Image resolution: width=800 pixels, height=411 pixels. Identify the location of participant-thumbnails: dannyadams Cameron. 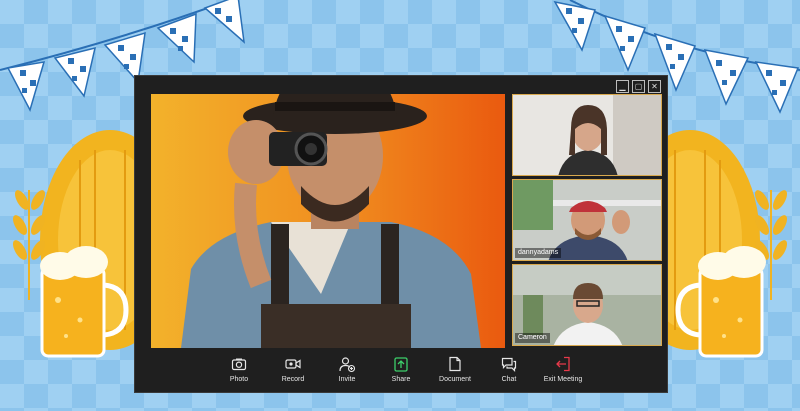
(587, 221).